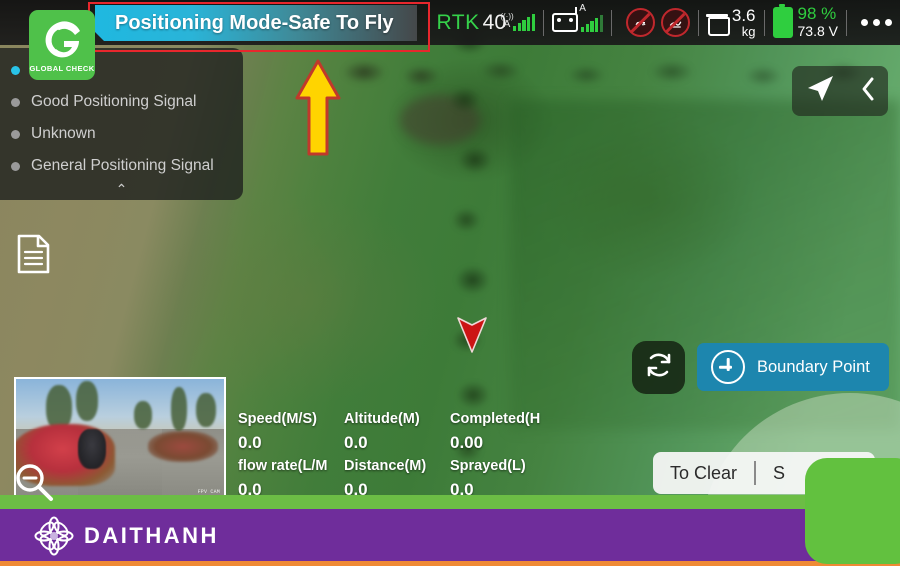 This screenshot has height=566, width=900. I want to click on green-overlay-shape, so click(852, 511).